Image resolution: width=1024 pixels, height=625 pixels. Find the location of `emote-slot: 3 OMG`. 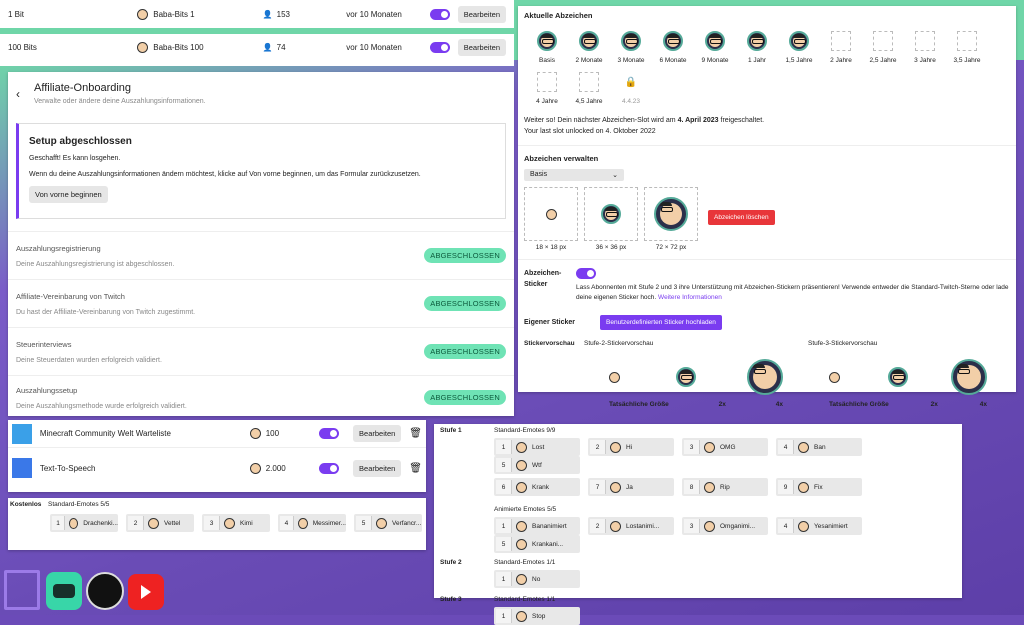

emote-slot: 3 OMG is located at coordinates (725, 447).